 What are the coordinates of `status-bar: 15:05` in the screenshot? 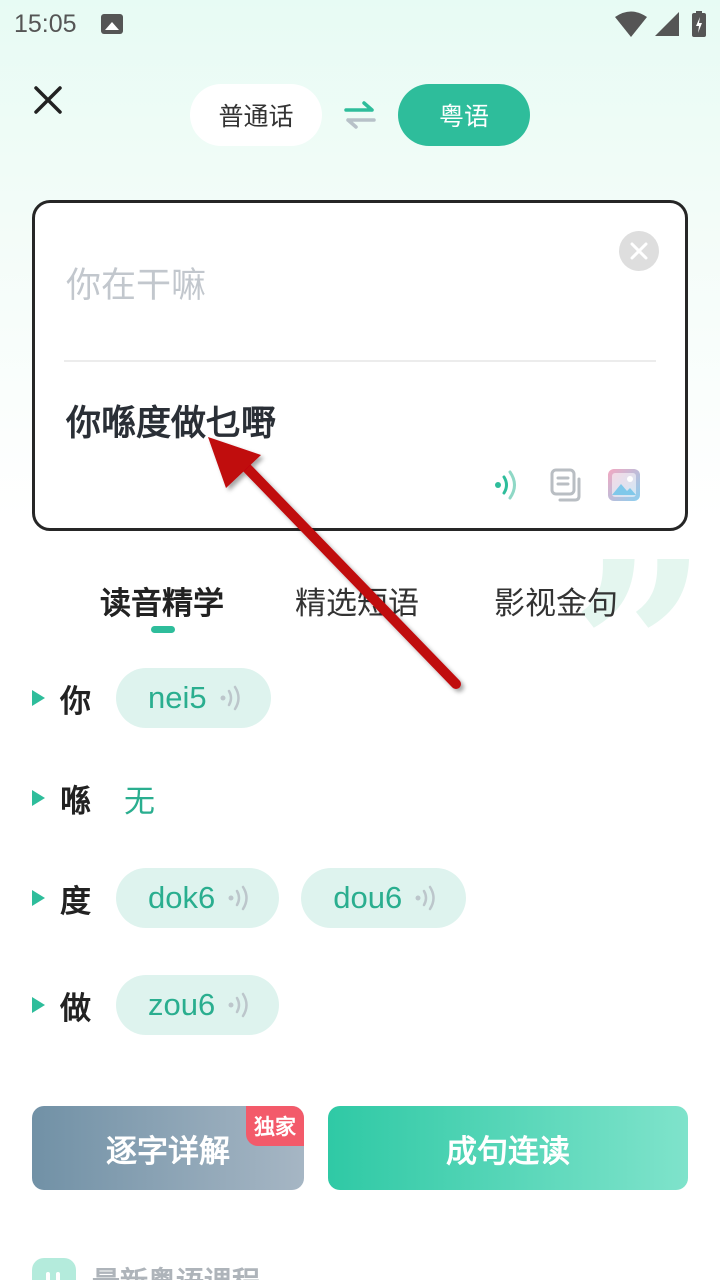 It's located at (360, 24).